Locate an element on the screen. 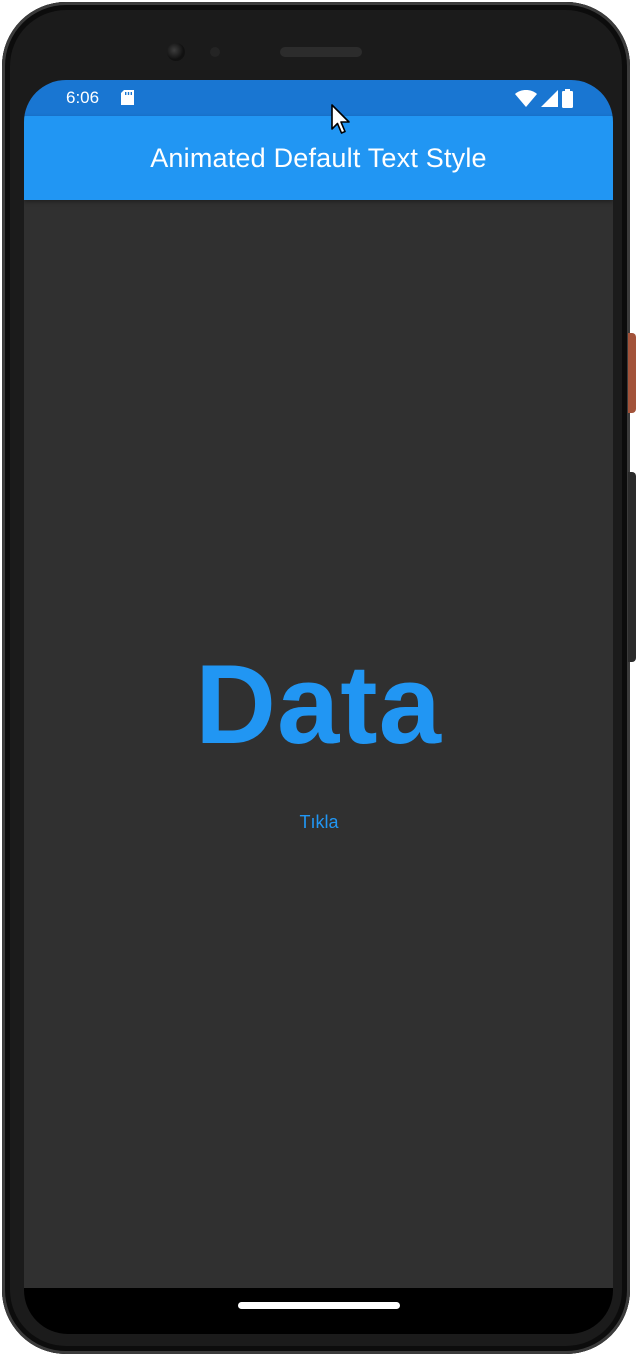 This screenshot has width=640, height=1360. sd-card-icon is located at coordinates (127, 97).